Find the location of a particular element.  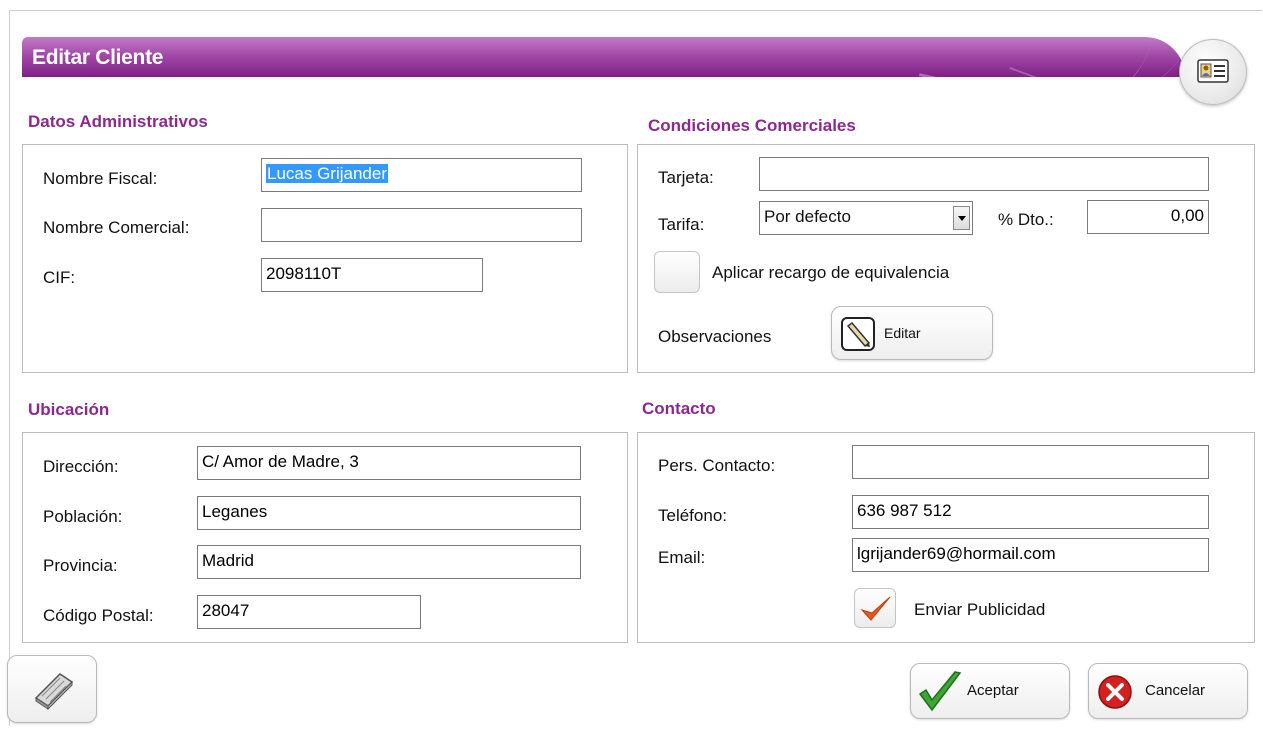

cif-input: 2098110T is located at coordinates (372, 275).